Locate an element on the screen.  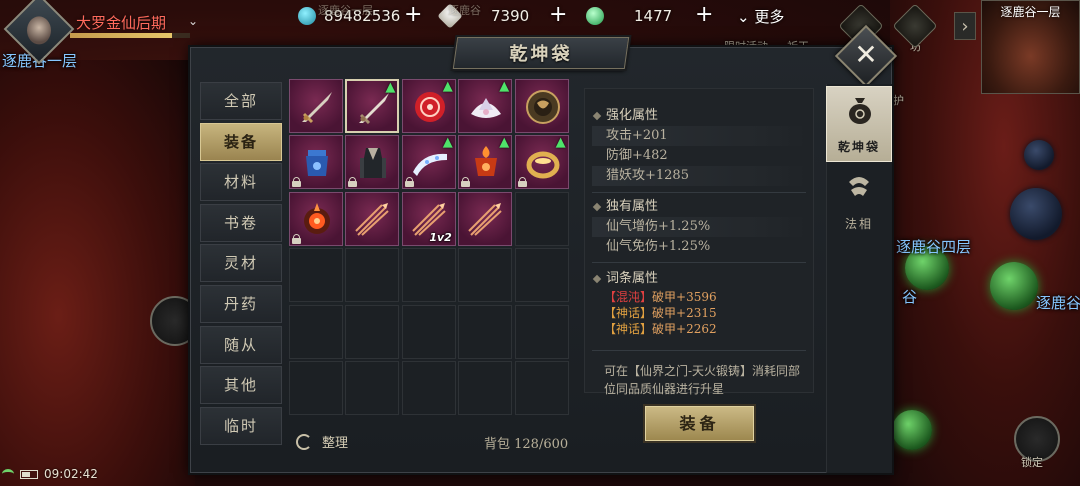
sort-button: 整理 is located at coordinates (322, 441).